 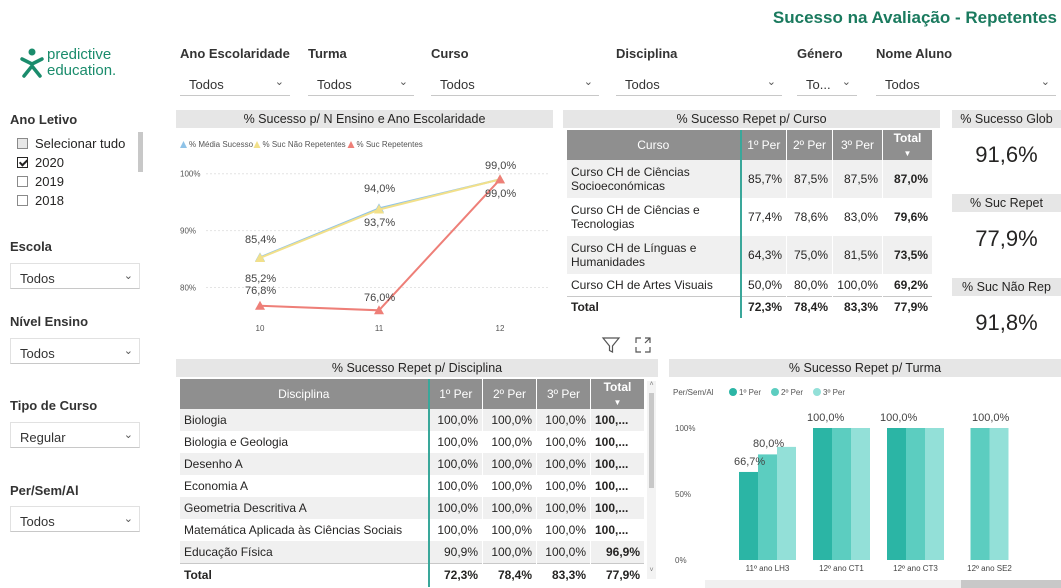 What do you see at coordinates (654, 255) in the screenshot?
I see `cell-curso: Curso CH de Línguas e Humanidades` at bounding box center [654, 255].